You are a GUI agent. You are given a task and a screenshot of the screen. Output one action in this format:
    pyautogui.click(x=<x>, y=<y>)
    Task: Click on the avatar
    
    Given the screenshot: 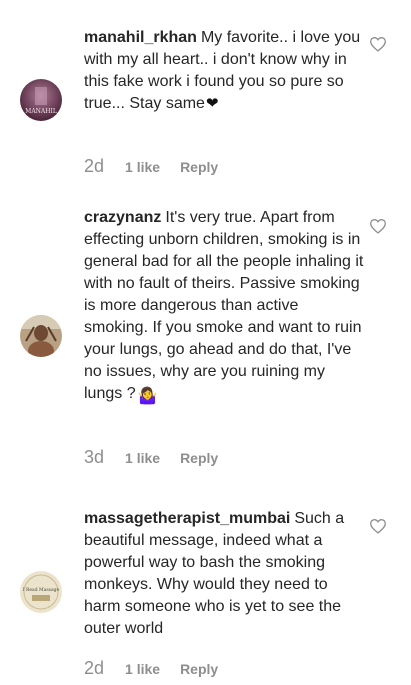 What is the action you would take?
    pyautogui.click(x=41, y=336)
    